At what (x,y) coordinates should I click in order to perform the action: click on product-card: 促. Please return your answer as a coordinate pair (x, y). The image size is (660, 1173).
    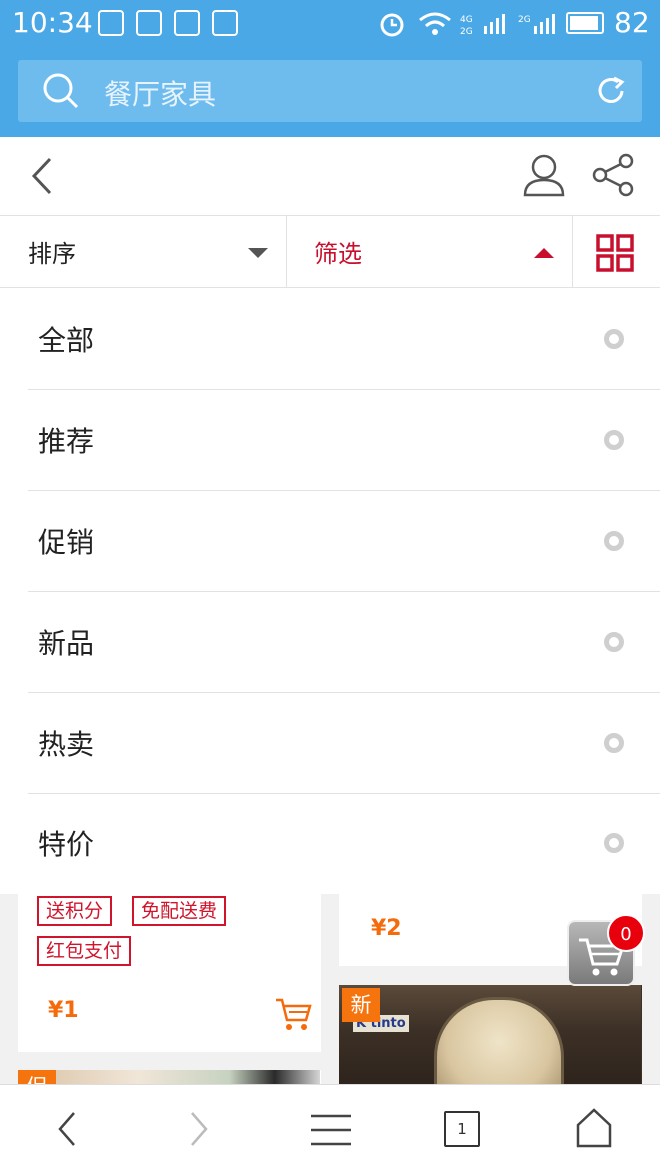
    Looking at the image, I should click on (169, 1077).